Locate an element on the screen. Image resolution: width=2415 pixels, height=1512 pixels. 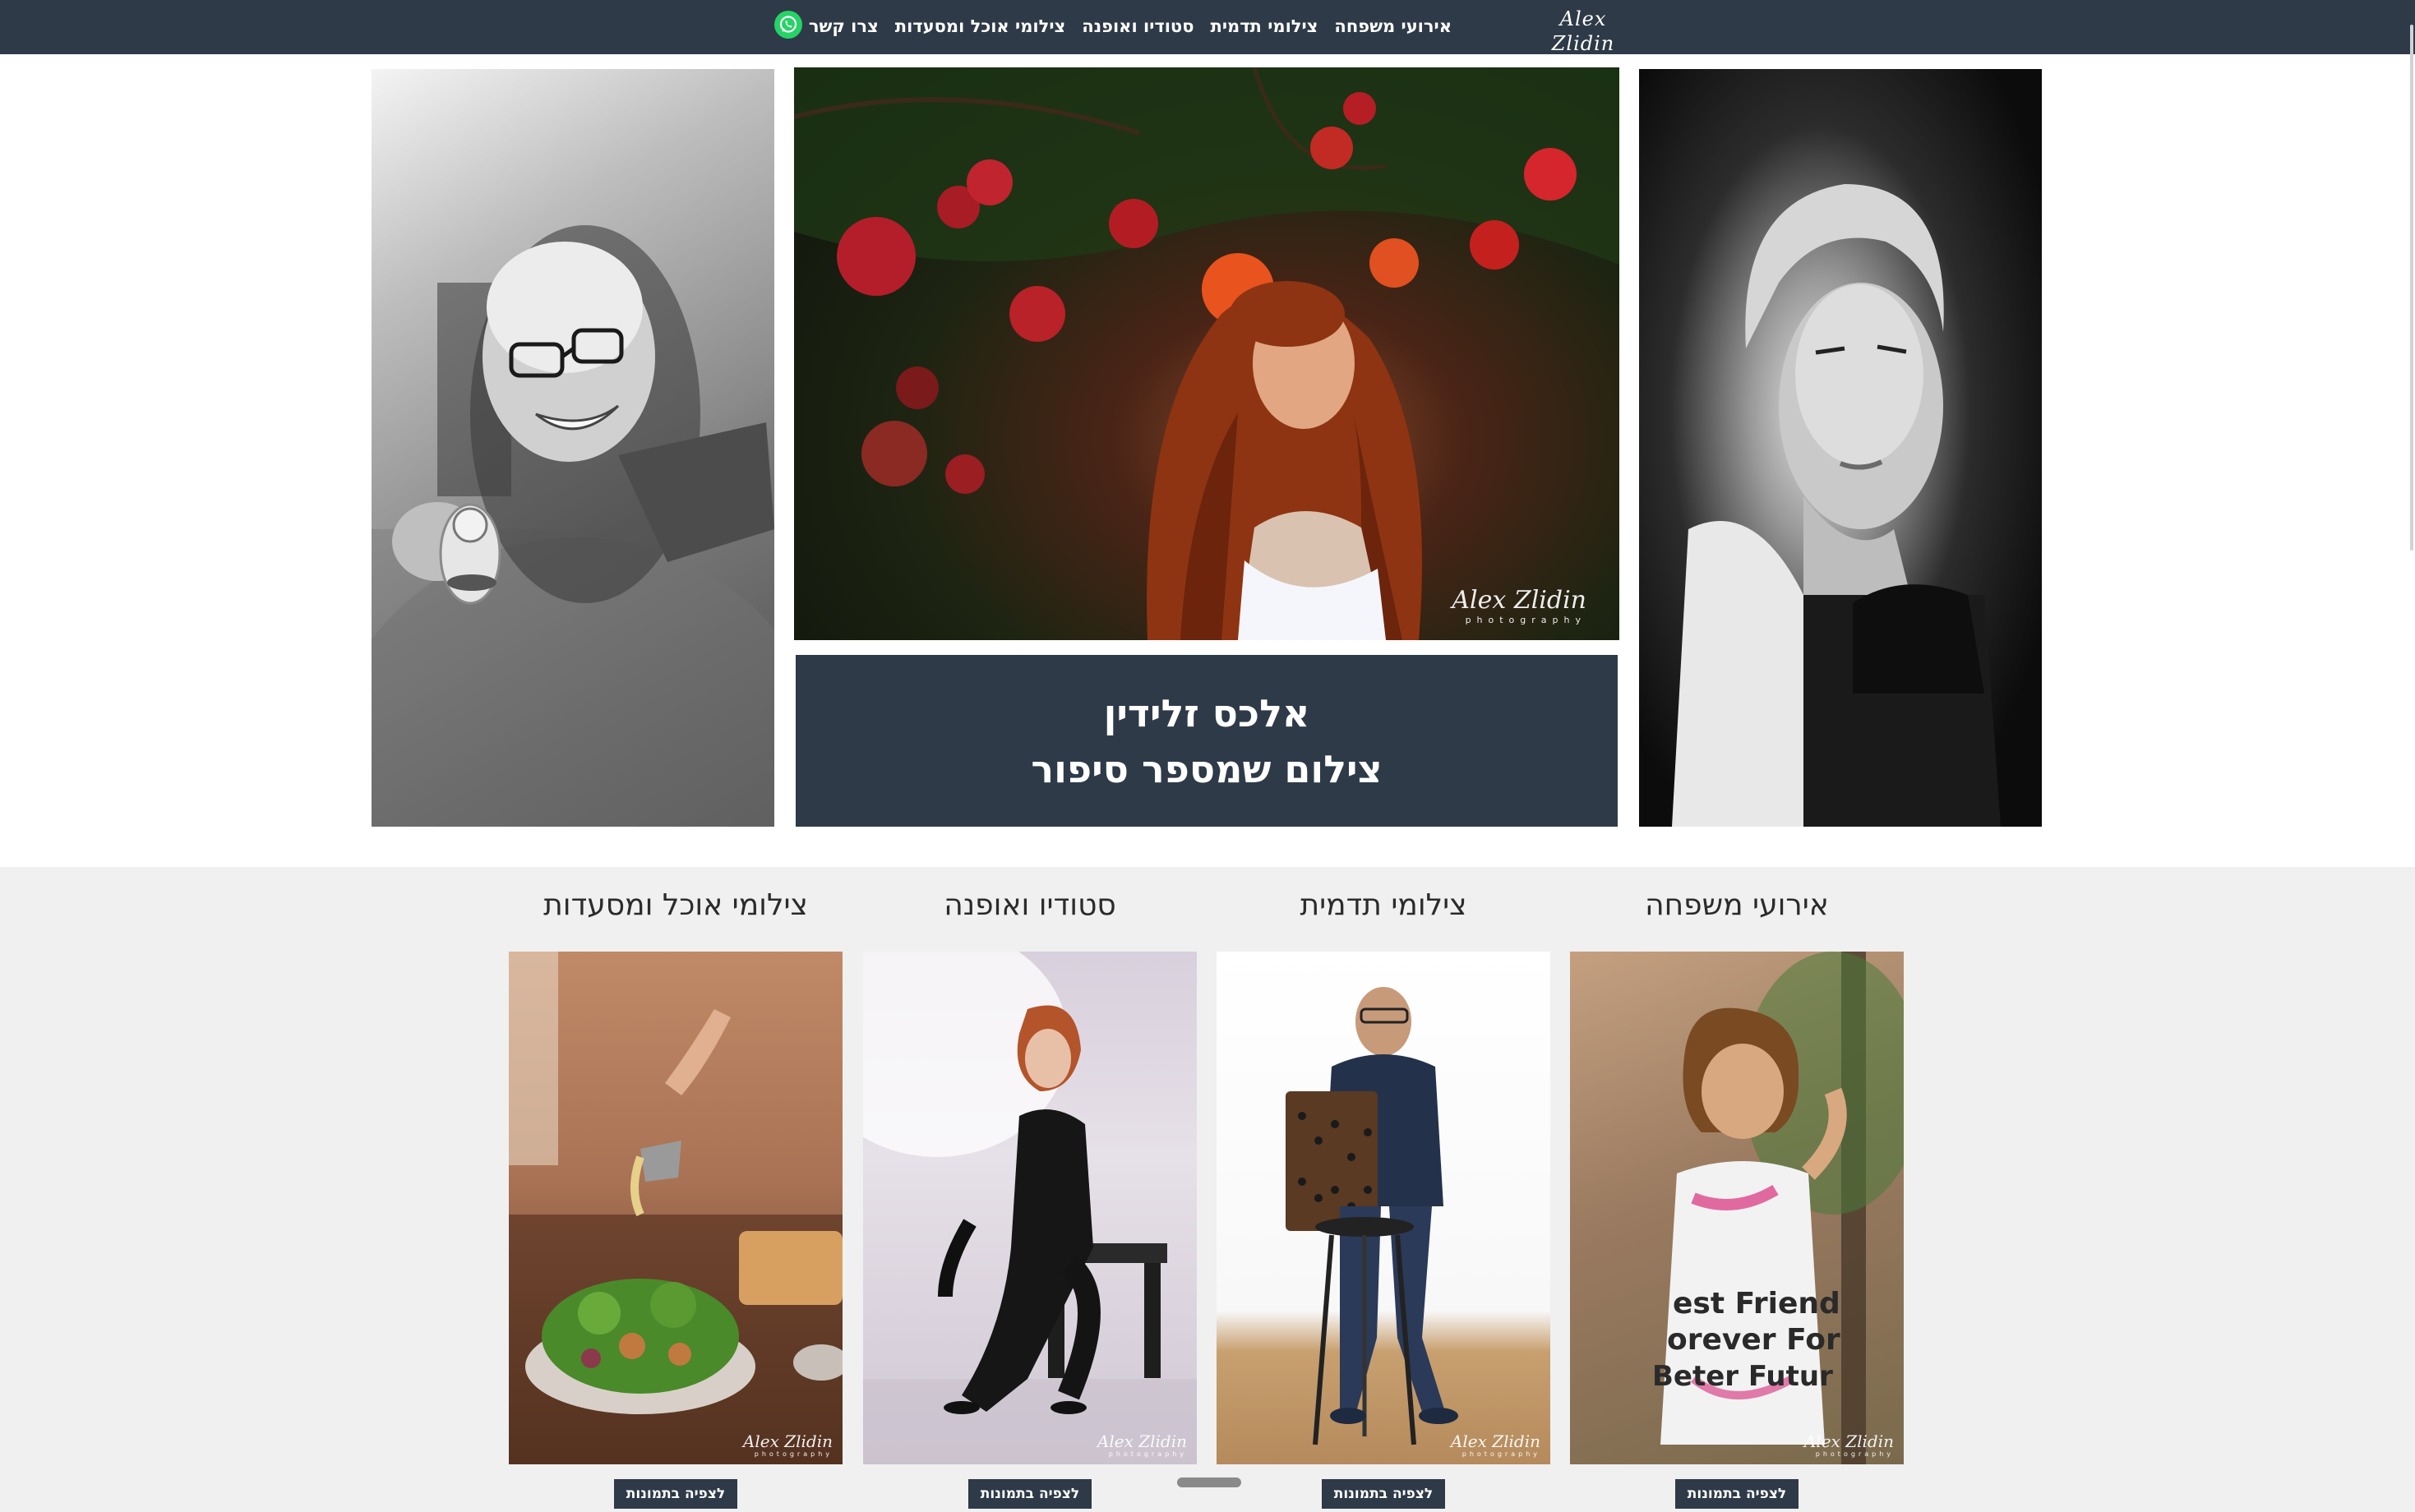
nav-item-family: אירועי משפחה is located at coordinates (1393, 26).